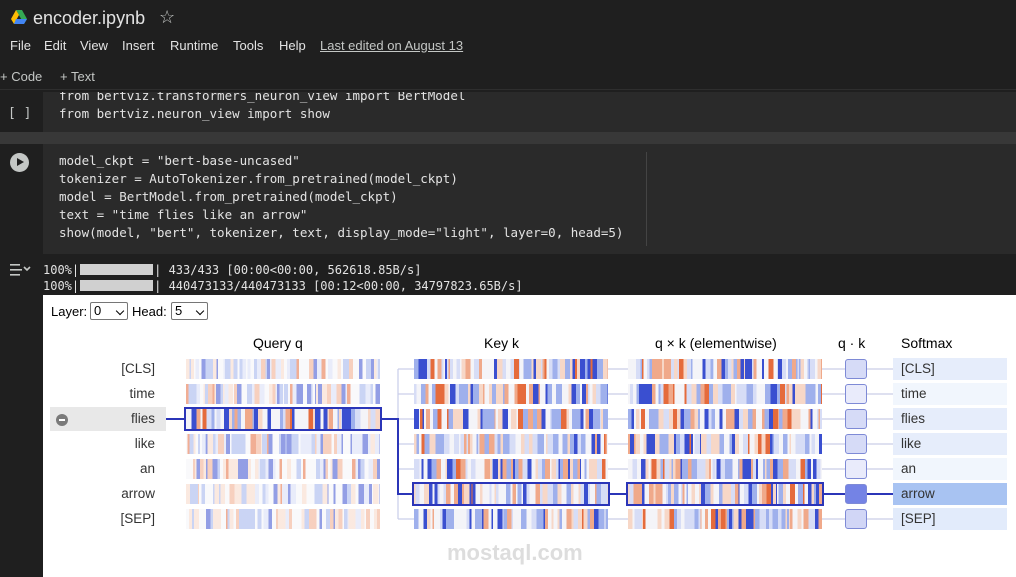 The height and width of the screenshot is (577, 1016). Describe the element at coordinates (100, 418) in the screenshot. I see `query-token: flies` at that location.